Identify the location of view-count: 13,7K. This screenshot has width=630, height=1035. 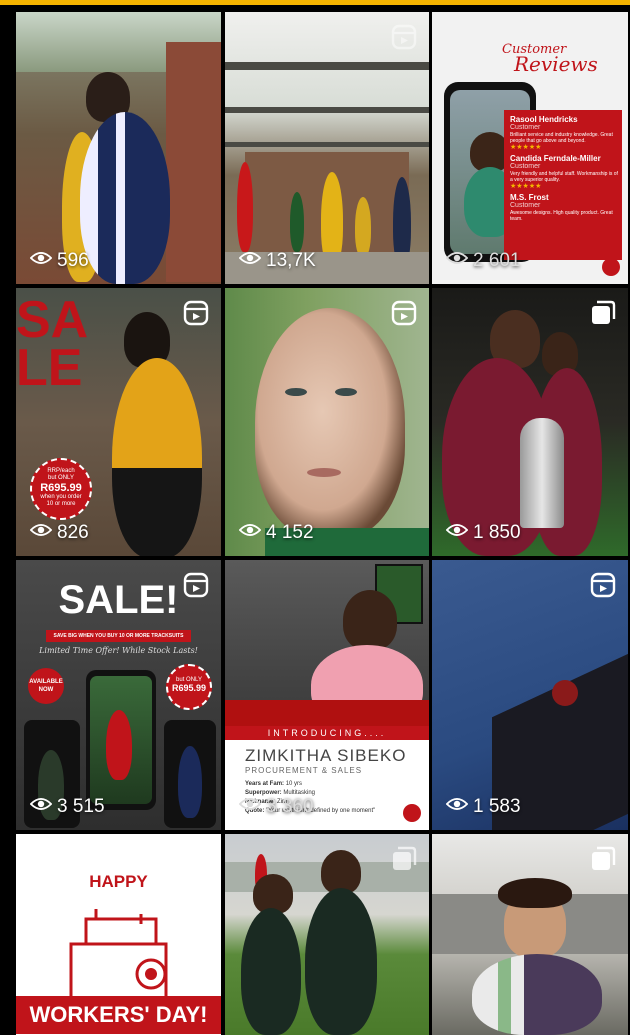
(277, 261).